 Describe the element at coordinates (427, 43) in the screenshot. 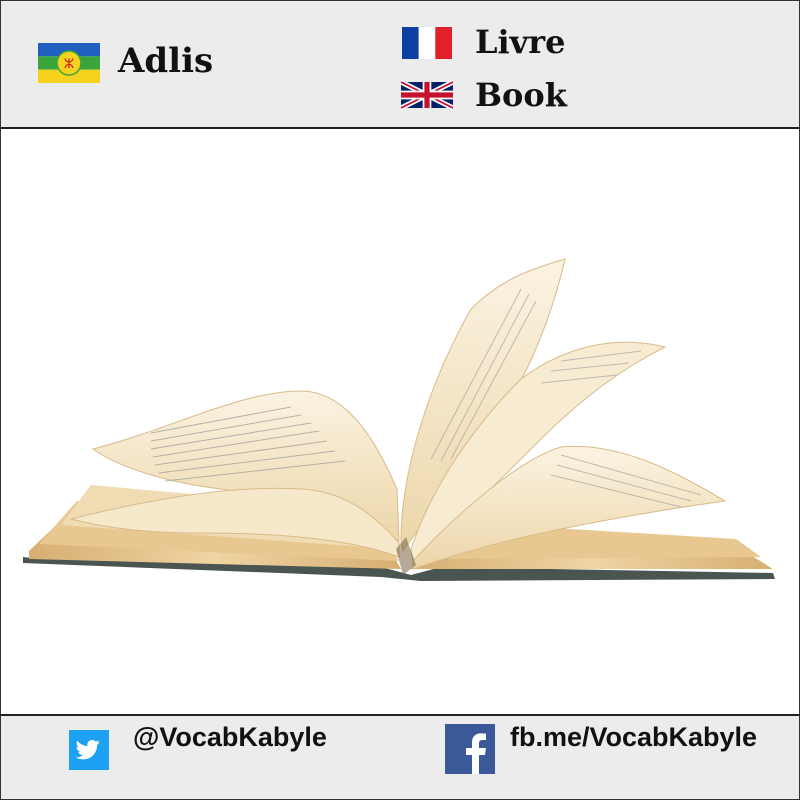

I see `french-flag-icon` at that location.